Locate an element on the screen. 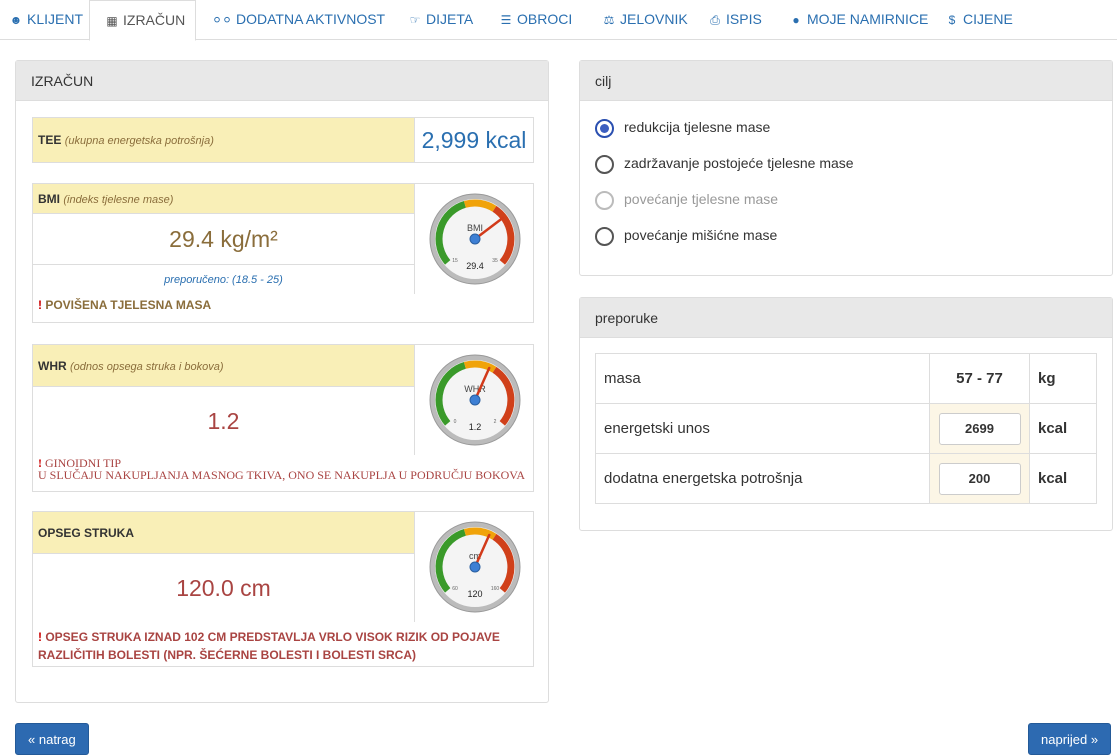 The width and height of the screenshot is (1117, 756). whr-gauge: WHR 0 2 1.2 is located at coordinates (475, 400).